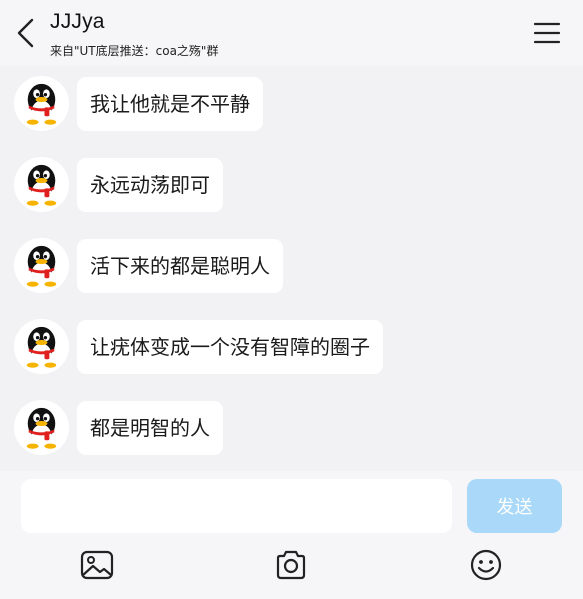  Describe the element at coordinates (150, 185) in the screenshot. I see `message-bubble: 永远动荡即可` at that location.